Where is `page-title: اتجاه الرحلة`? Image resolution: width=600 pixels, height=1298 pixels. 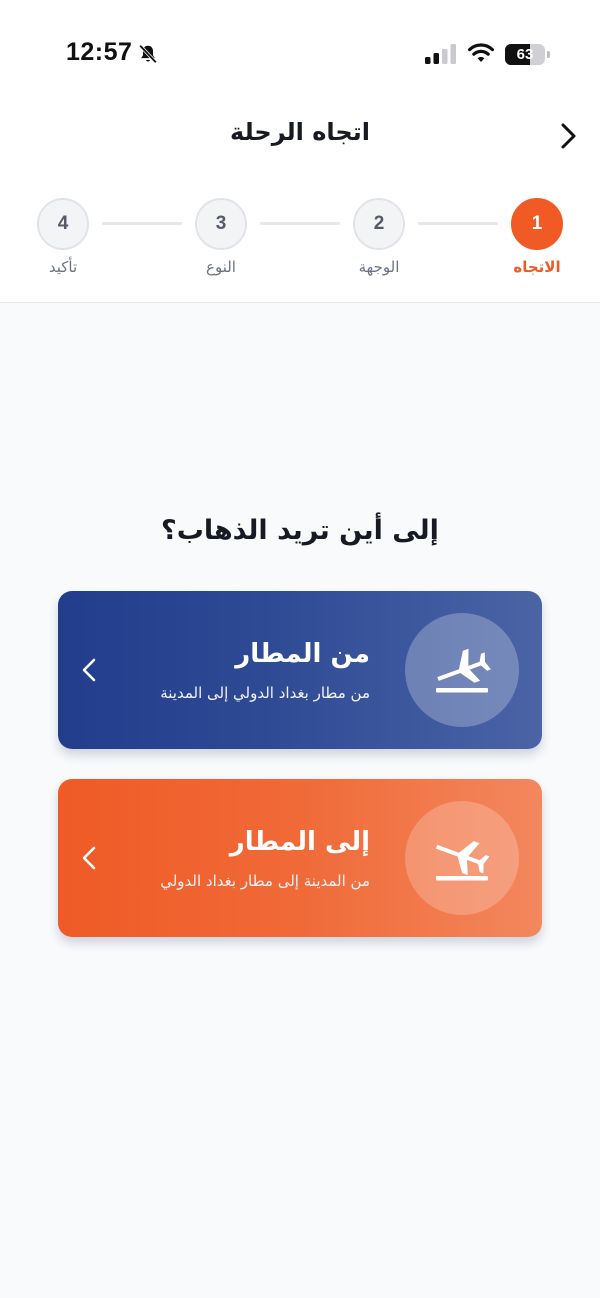 page-title: اتجاه الرحلة is located at coordinates (300, 132).